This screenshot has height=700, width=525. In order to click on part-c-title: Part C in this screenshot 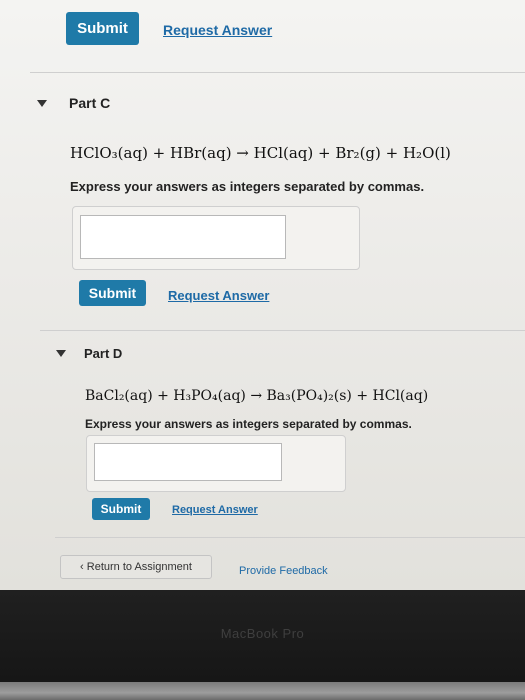, I will do `click(89, 103)`.